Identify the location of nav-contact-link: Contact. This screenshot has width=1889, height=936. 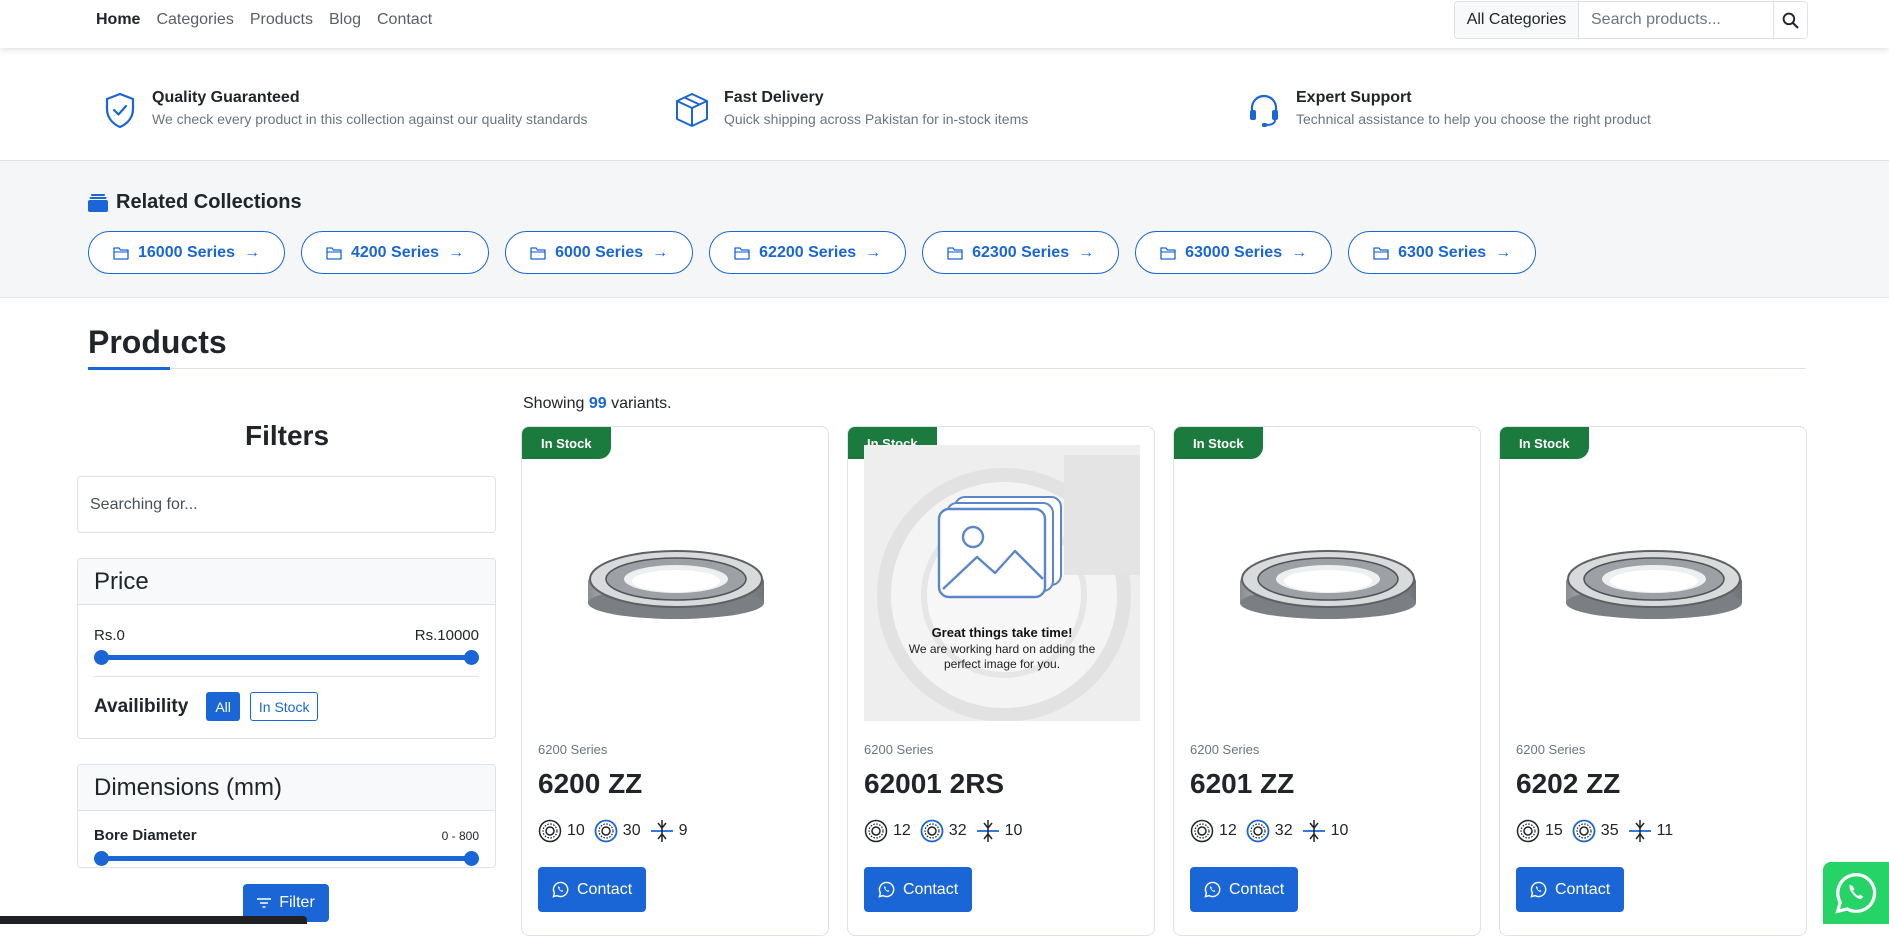
(404, 20).